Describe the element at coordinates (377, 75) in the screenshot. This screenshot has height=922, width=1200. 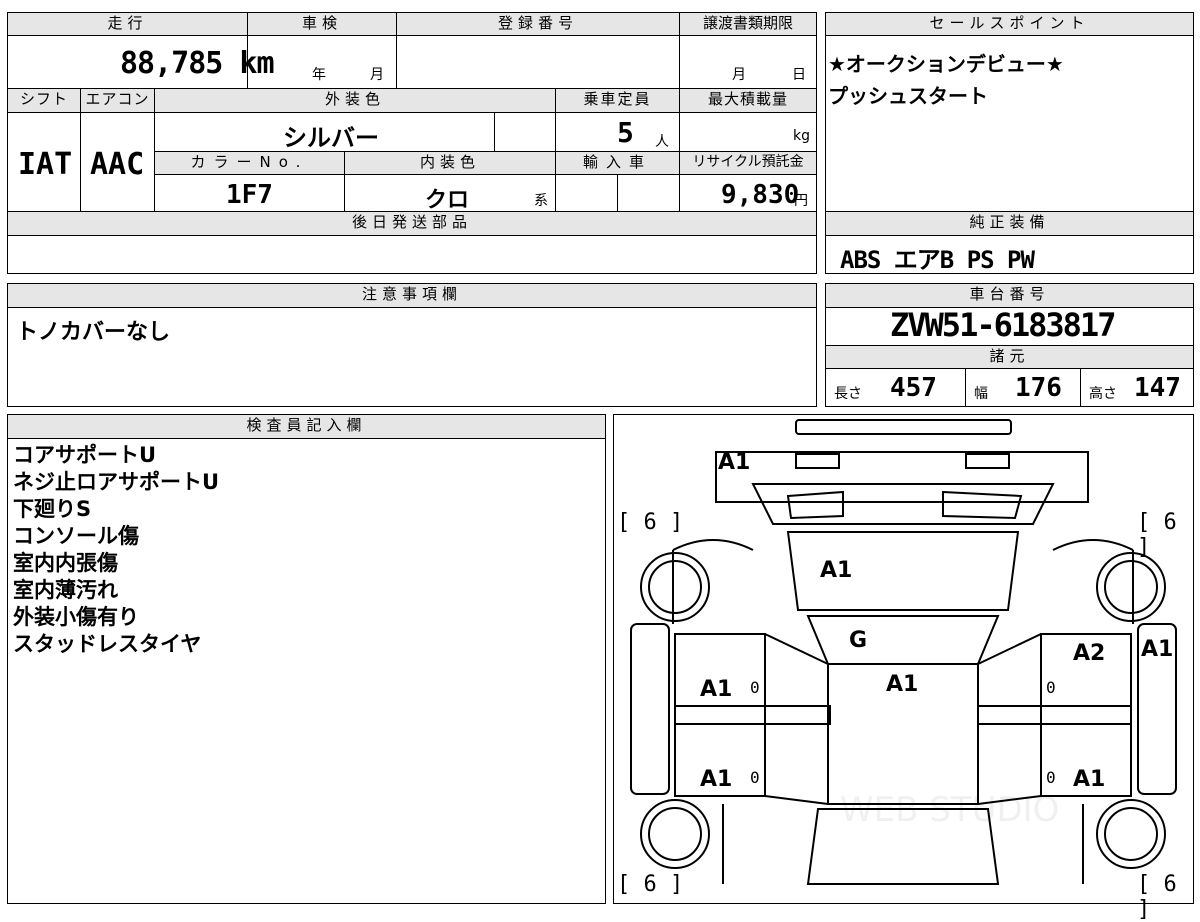
I see `shaken-month: 月` at that location.